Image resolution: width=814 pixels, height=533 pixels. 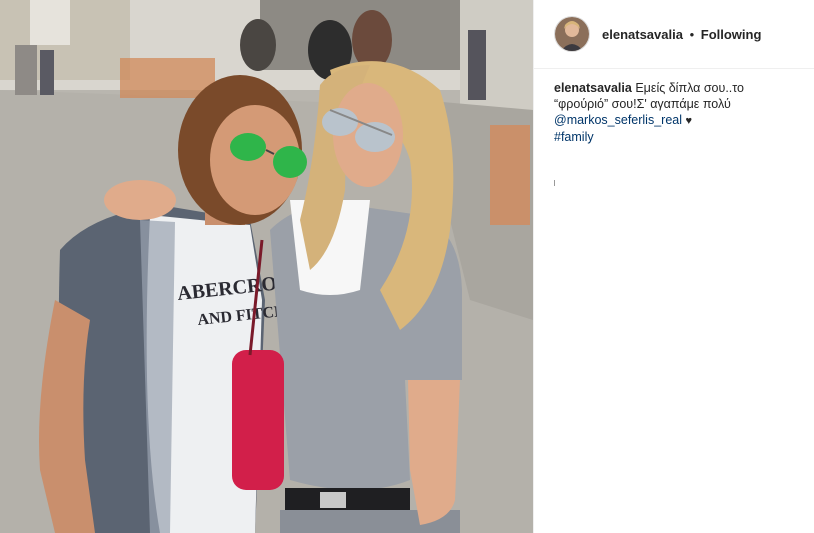 What do you see at coordinates (642, 34) in the screenshot?
I see `username-link: elenatsavalia` at bounding box center [642, 34].